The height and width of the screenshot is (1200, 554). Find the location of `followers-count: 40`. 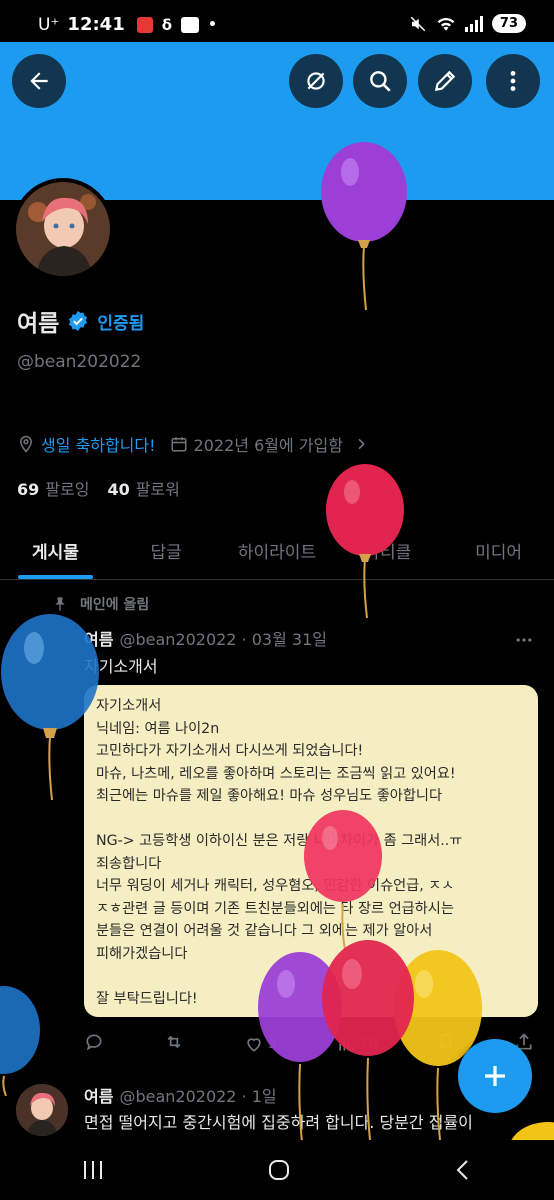

followers-count: 40 is located at coordinates (118, 489).